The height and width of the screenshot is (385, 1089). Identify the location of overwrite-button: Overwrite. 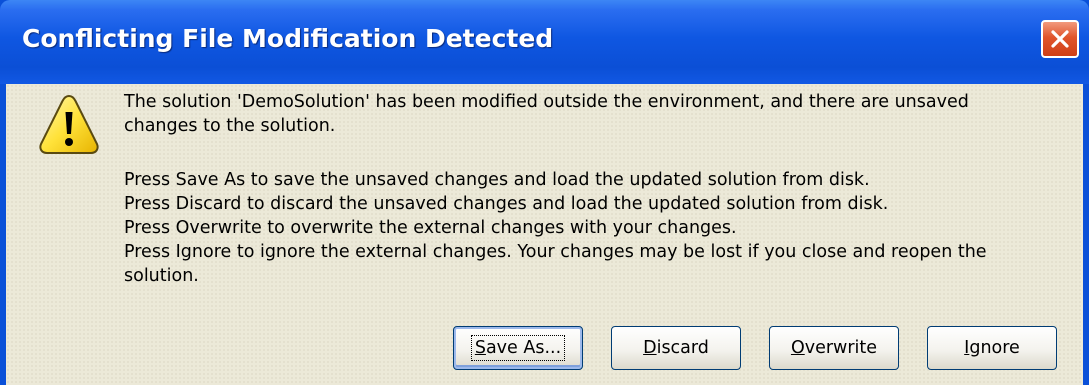
(834, 348).